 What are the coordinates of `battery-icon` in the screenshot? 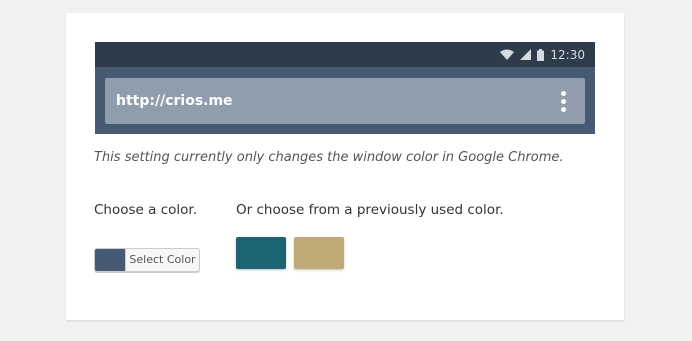 It's located at (541, 54).